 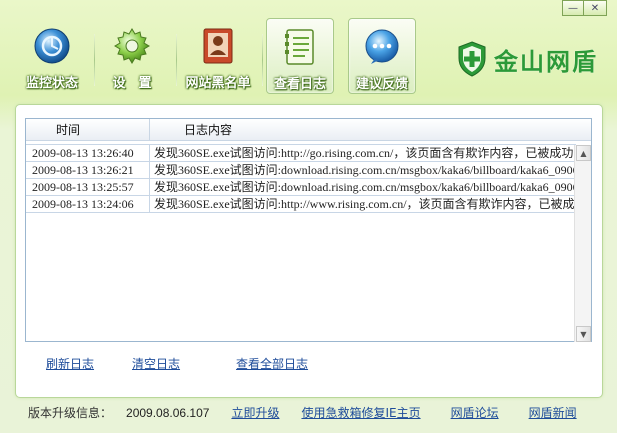 What do you see at coordinates (88, 170) in the screenshot?
I see `row-time: 2009-08-13 13:26:21` at bounding box center [88, 170].